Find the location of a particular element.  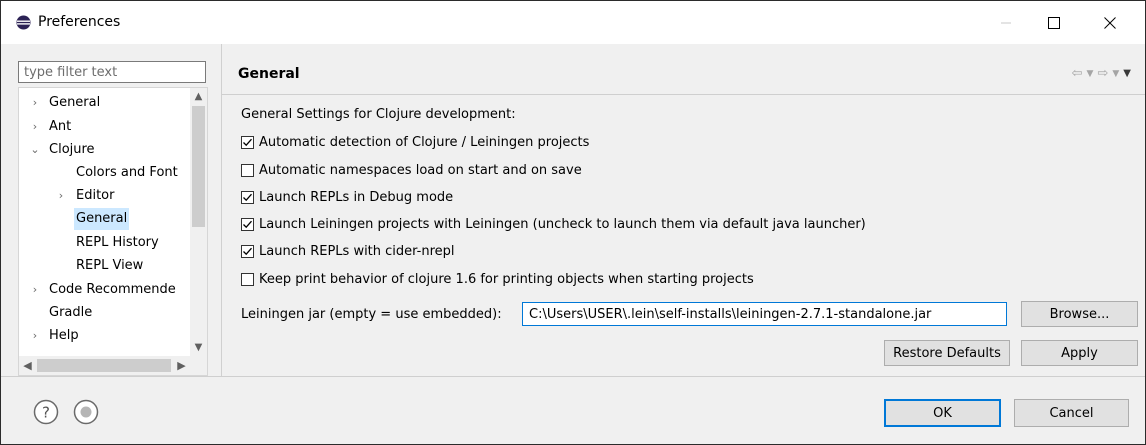

ok-button-label: OK is located at coordinates (942, 413).